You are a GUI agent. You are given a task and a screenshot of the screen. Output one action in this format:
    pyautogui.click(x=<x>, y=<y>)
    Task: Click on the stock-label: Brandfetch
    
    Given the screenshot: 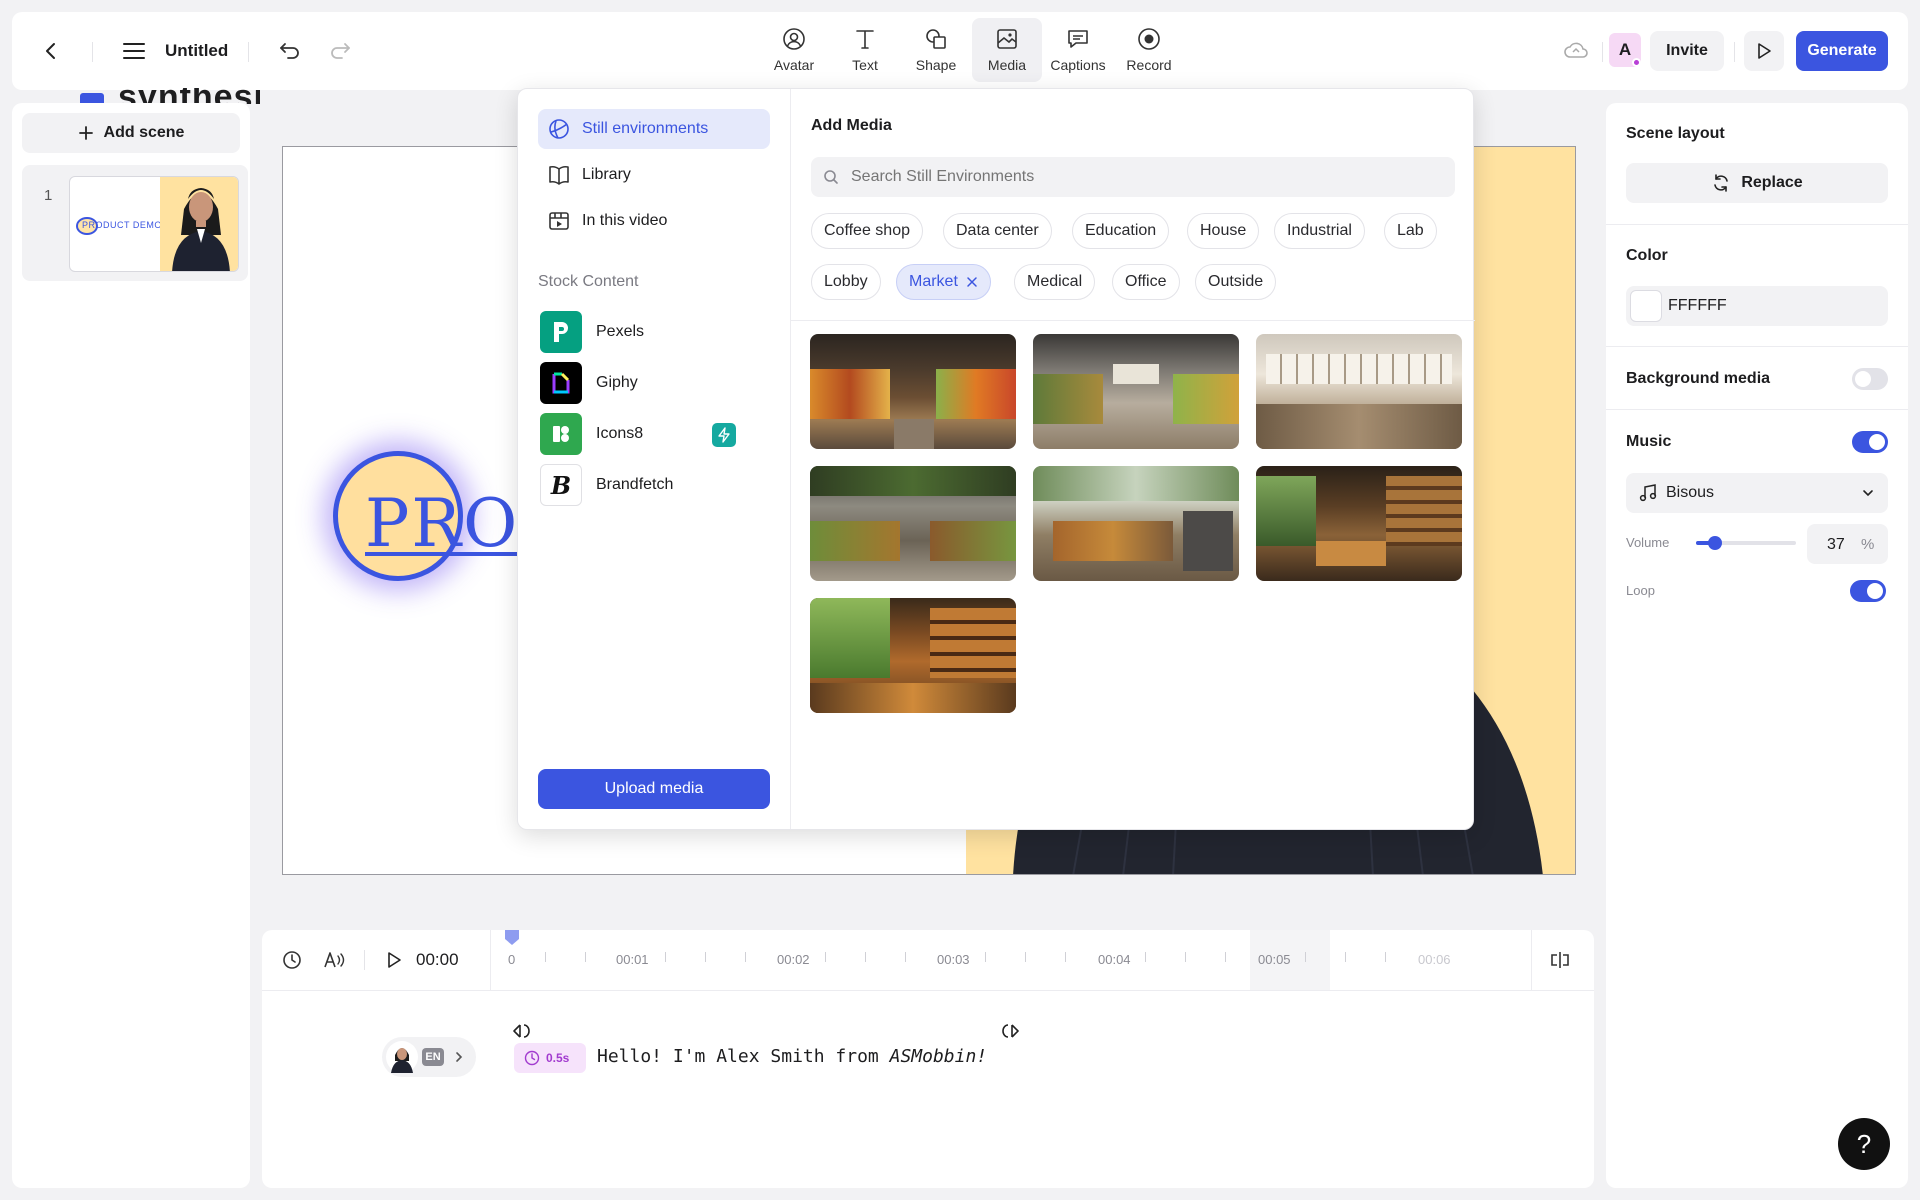 What is the action you would take?
    pyautogui.click(x=635, y=484)
    